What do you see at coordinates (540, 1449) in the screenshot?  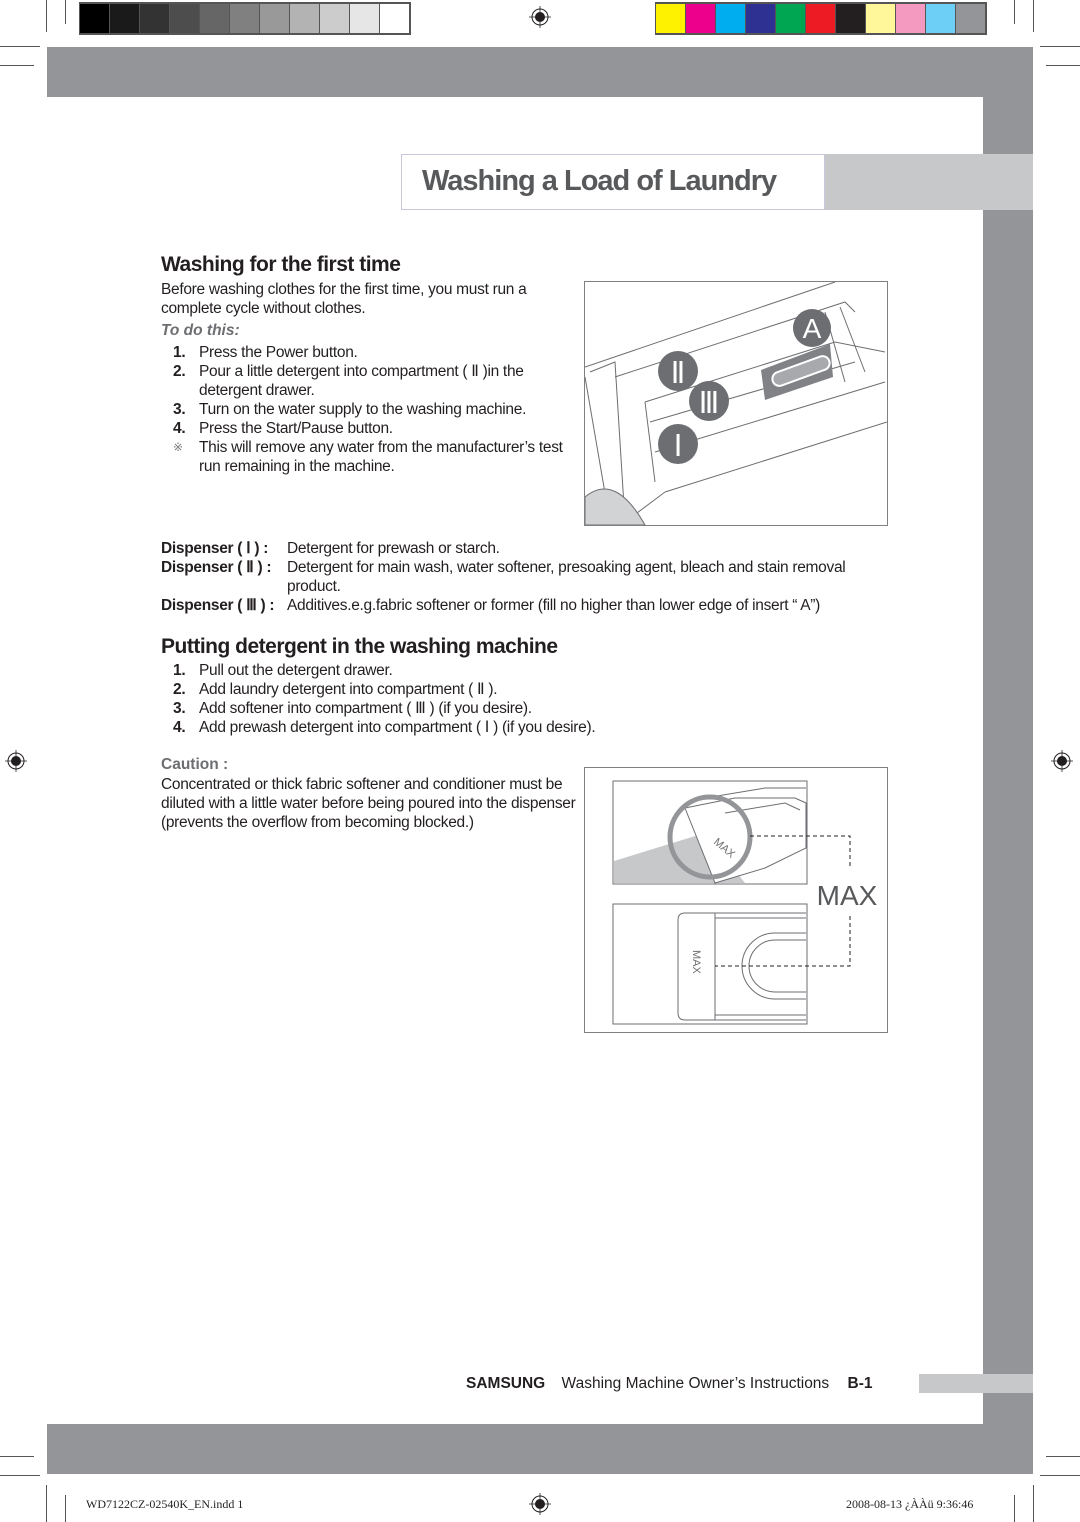 I see `bottom-band` at bounding box center [540, 1449].